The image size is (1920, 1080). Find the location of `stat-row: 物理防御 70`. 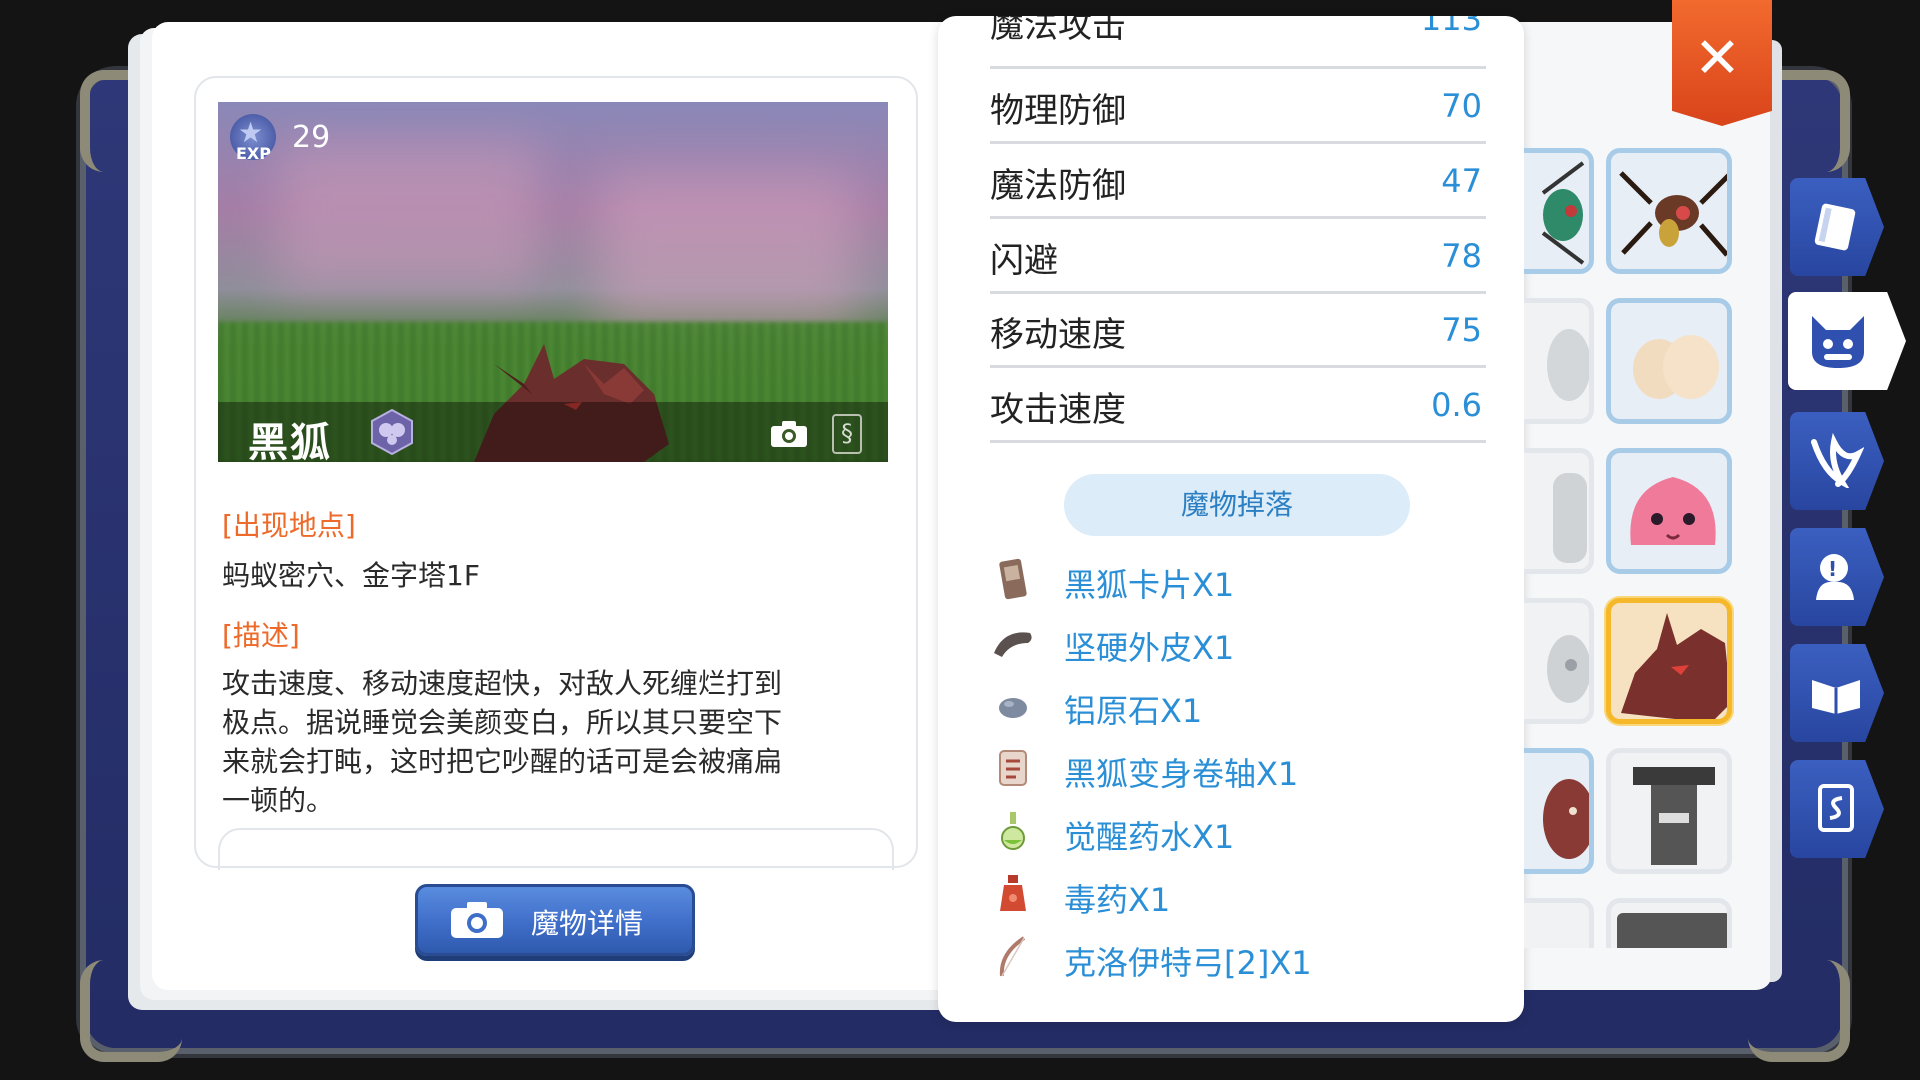

stat-row: 物理防御 70 is located at coordinates (1238, 105).